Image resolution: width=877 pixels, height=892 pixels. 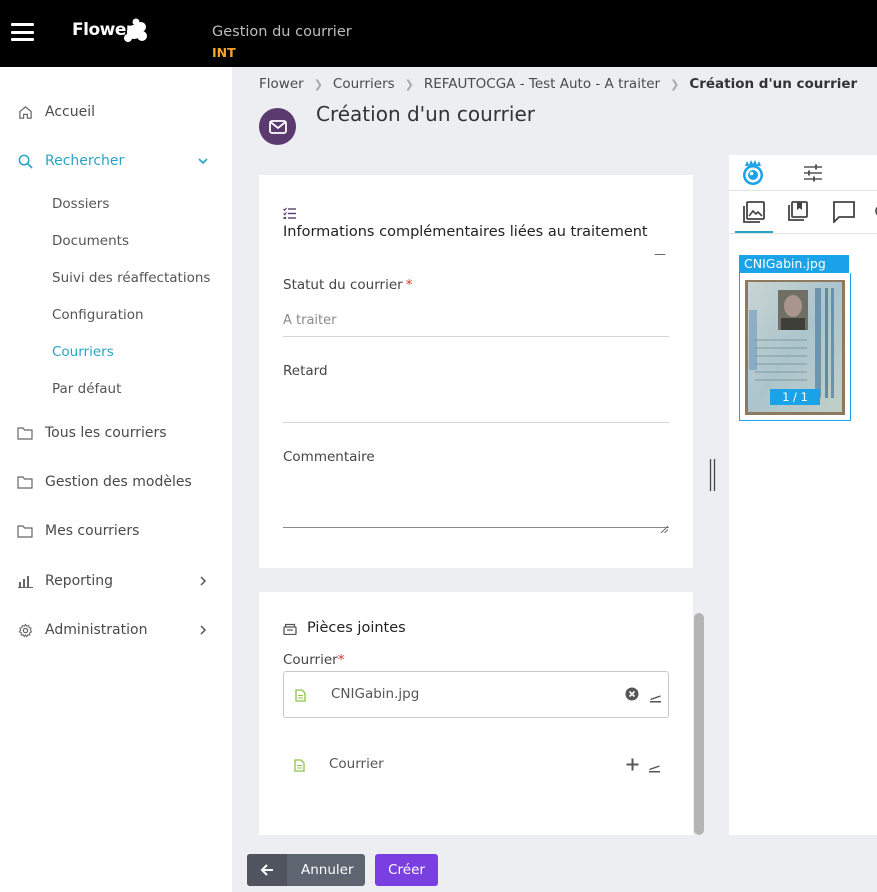 I want to click on hamburger-menu-icon, so click(x=22, y=32).